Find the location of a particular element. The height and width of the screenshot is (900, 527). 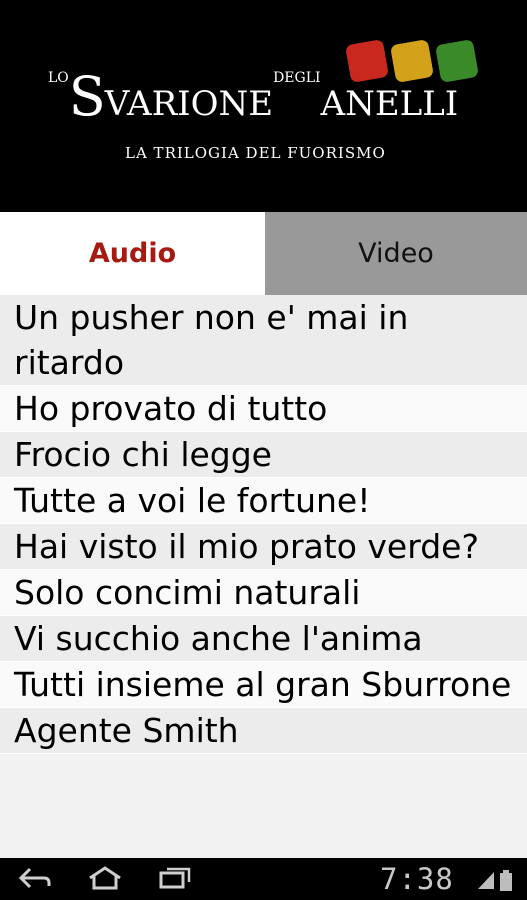

signal-icon is located at coordinates (486, 880).